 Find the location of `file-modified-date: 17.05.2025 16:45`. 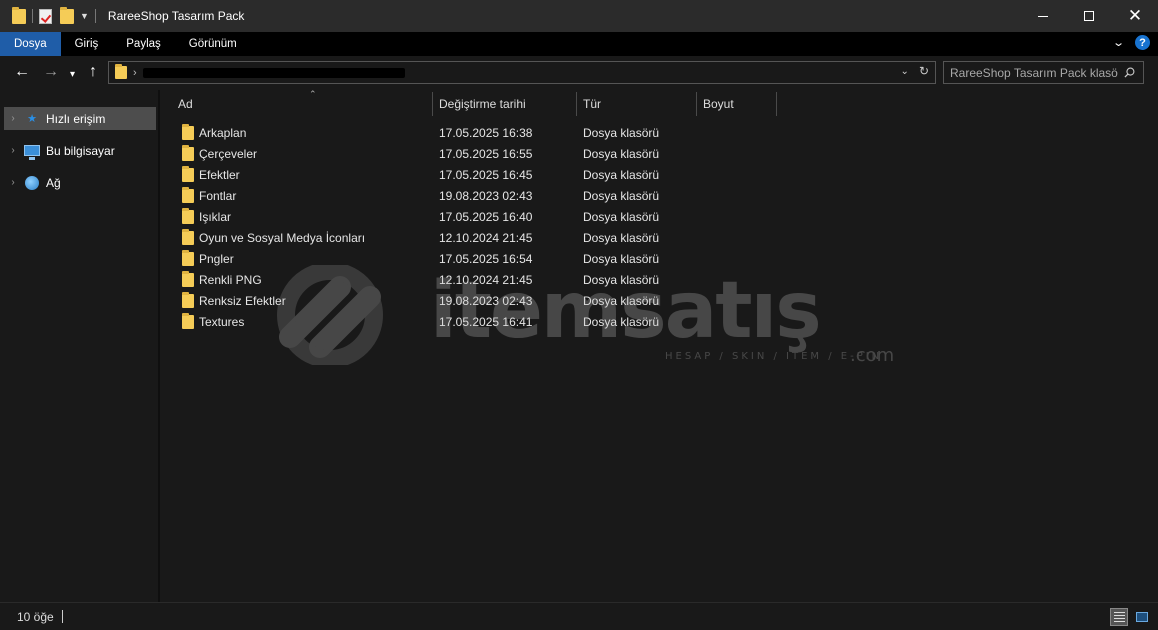

file-modified-date: 17.05.2025 16:45 is located at coordinates (486, 174).